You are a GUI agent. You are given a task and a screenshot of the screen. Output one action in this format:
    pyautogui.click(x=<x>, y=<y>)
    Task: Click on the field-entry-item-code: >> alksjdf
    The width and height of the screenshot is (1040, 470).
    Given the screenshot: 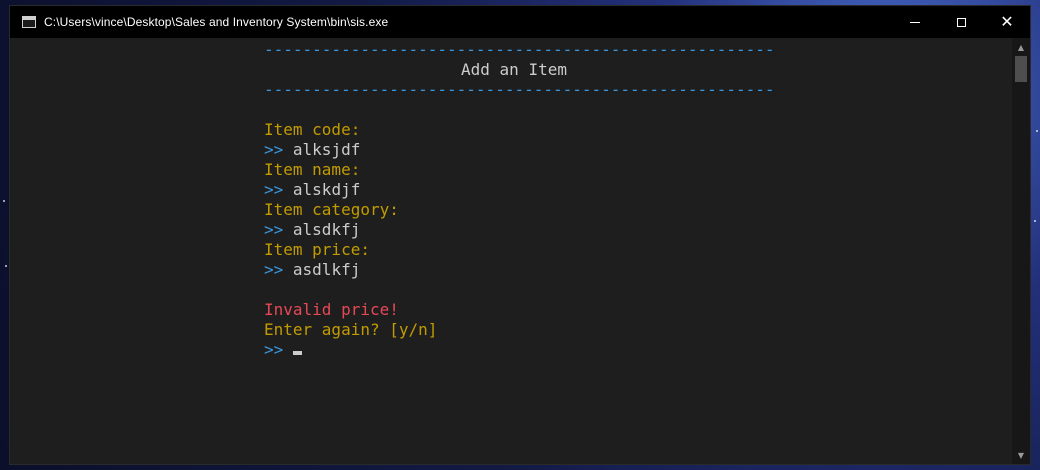 What is the action you would take?
    pyautogui.click(x=312, y=150)
    